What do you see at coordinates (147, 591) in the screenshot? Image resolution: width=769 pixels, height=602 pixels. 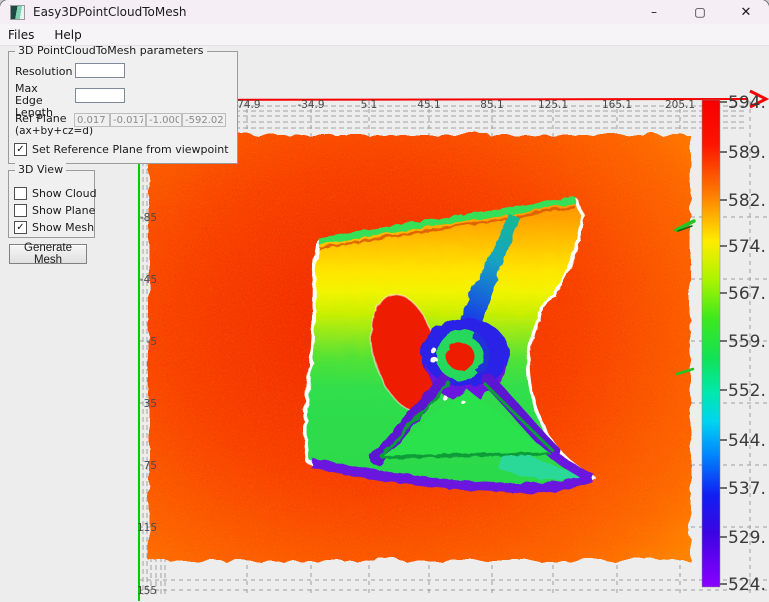 I see `svg-text: 155` at bounding box center [147, 591].